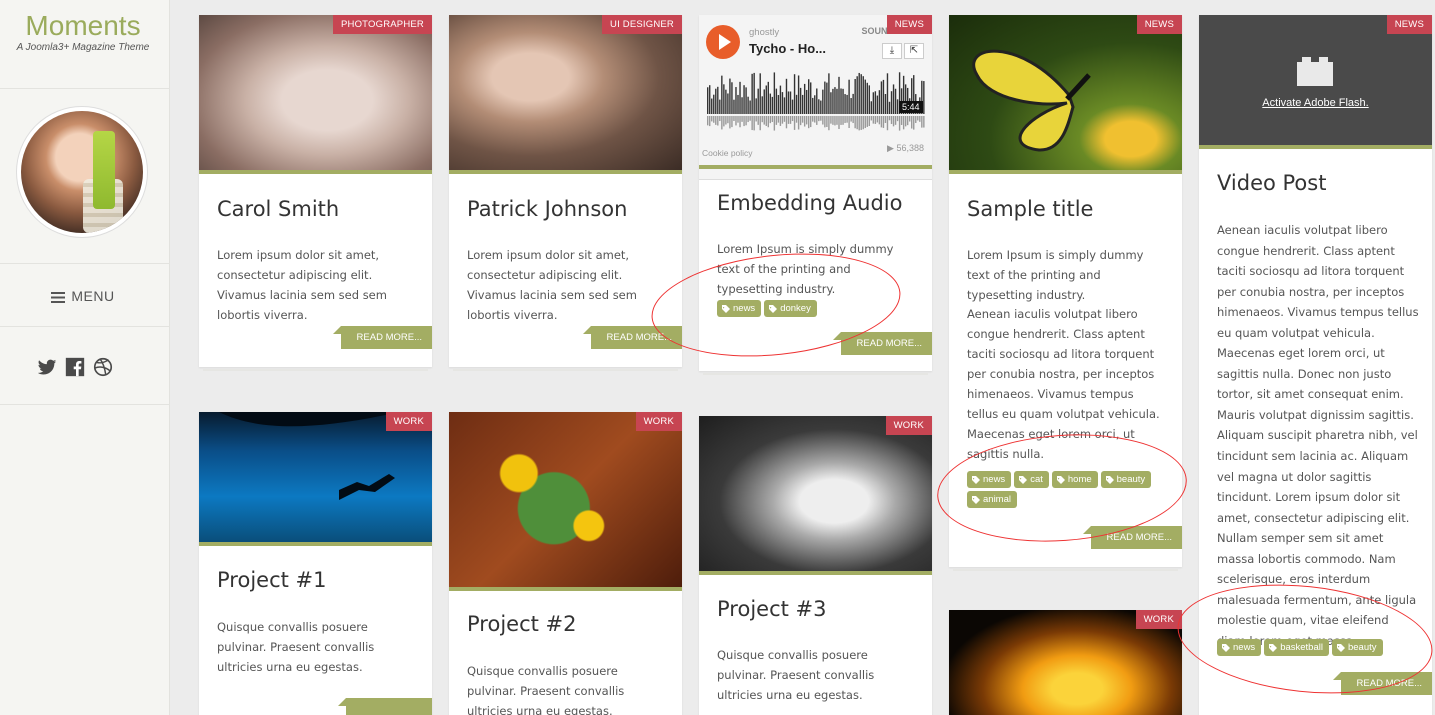  Describe the element at coordinates (892, 51) in the screenshot. I see `download-icon: ⤓` at that location.